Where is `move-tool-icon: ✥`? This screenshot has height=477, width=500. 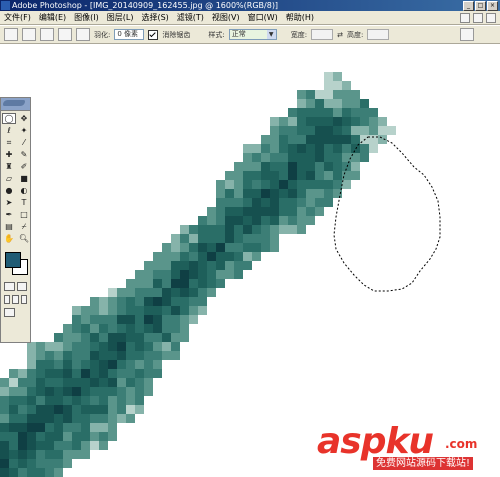 move-tool-icon: ✥ is located at coordinates (24, 118).